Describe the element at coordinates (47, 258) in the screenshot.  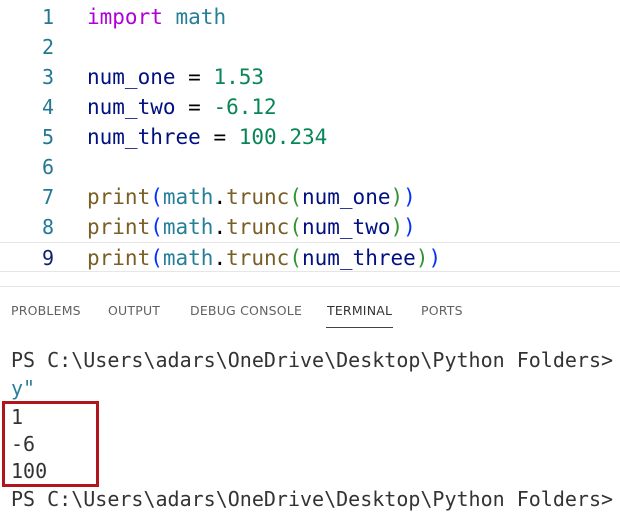
I see `line-number: 9` at that location.